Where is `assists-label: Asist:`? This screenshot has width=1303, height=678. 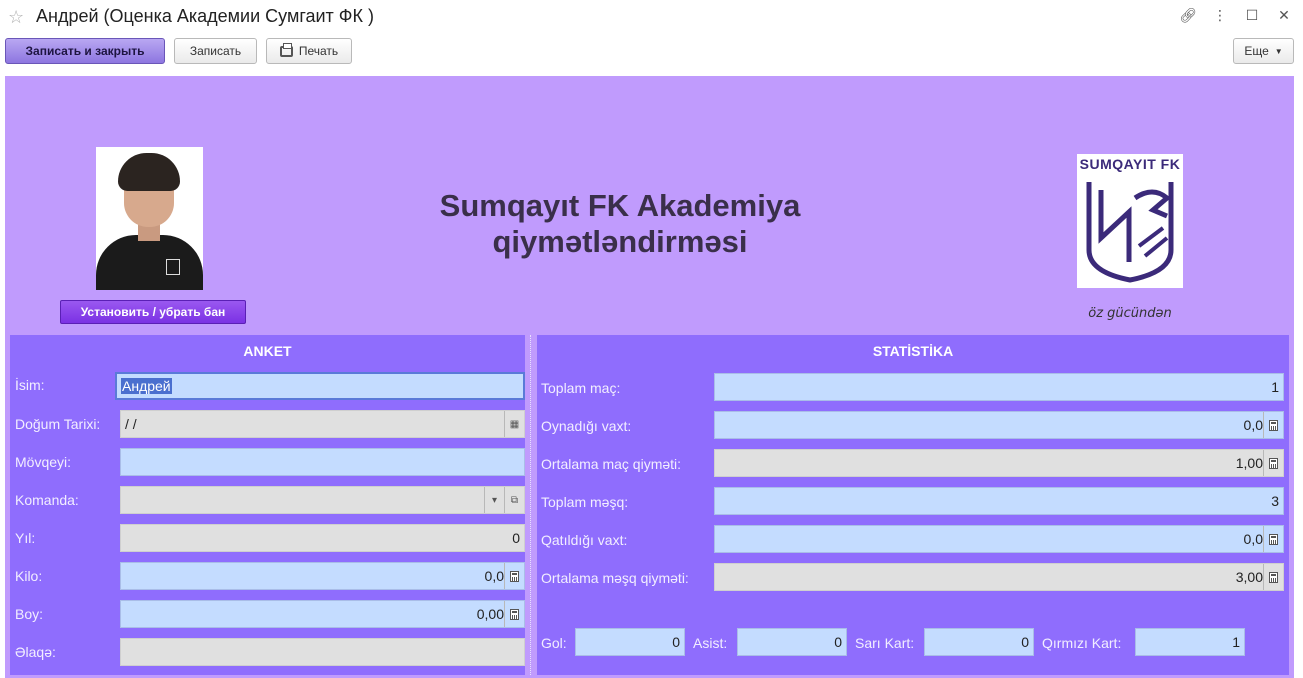 assists-label: Asist: is located at coordinates (710, 643).